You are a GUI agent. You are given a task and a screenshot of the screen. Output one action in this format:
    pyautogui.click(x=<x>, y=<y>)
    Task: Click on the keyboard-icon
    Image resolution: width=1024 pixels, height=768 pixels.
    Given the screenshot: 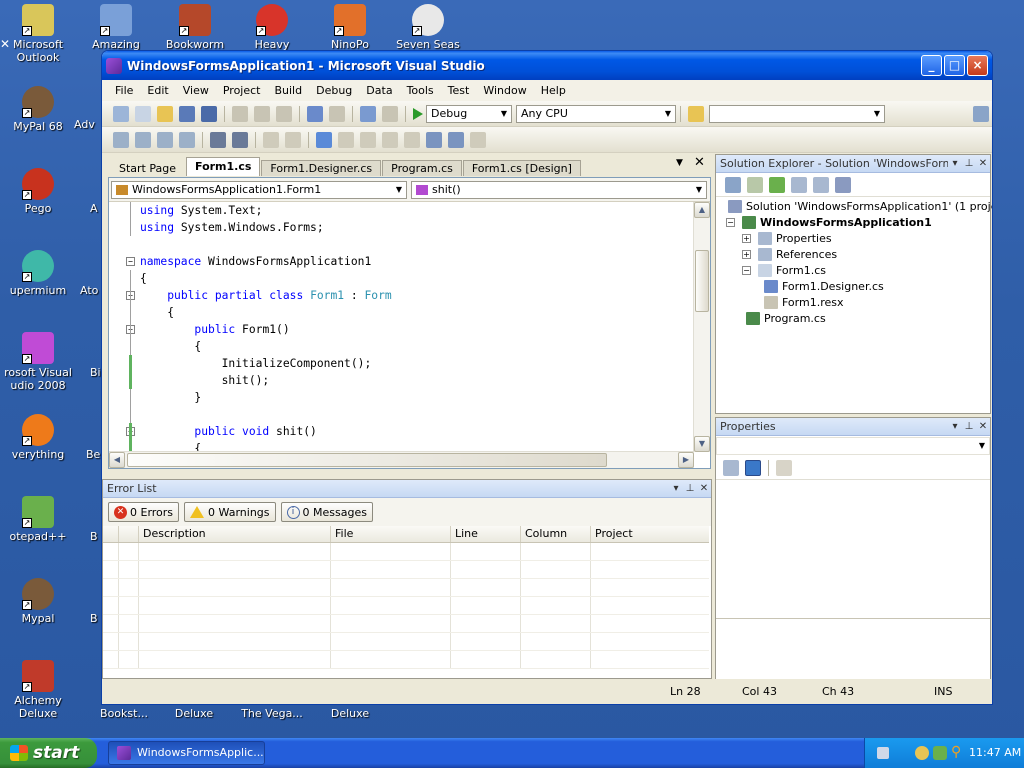 What is the action you would take?
    pyautogui.click(x=883, y=753)
    